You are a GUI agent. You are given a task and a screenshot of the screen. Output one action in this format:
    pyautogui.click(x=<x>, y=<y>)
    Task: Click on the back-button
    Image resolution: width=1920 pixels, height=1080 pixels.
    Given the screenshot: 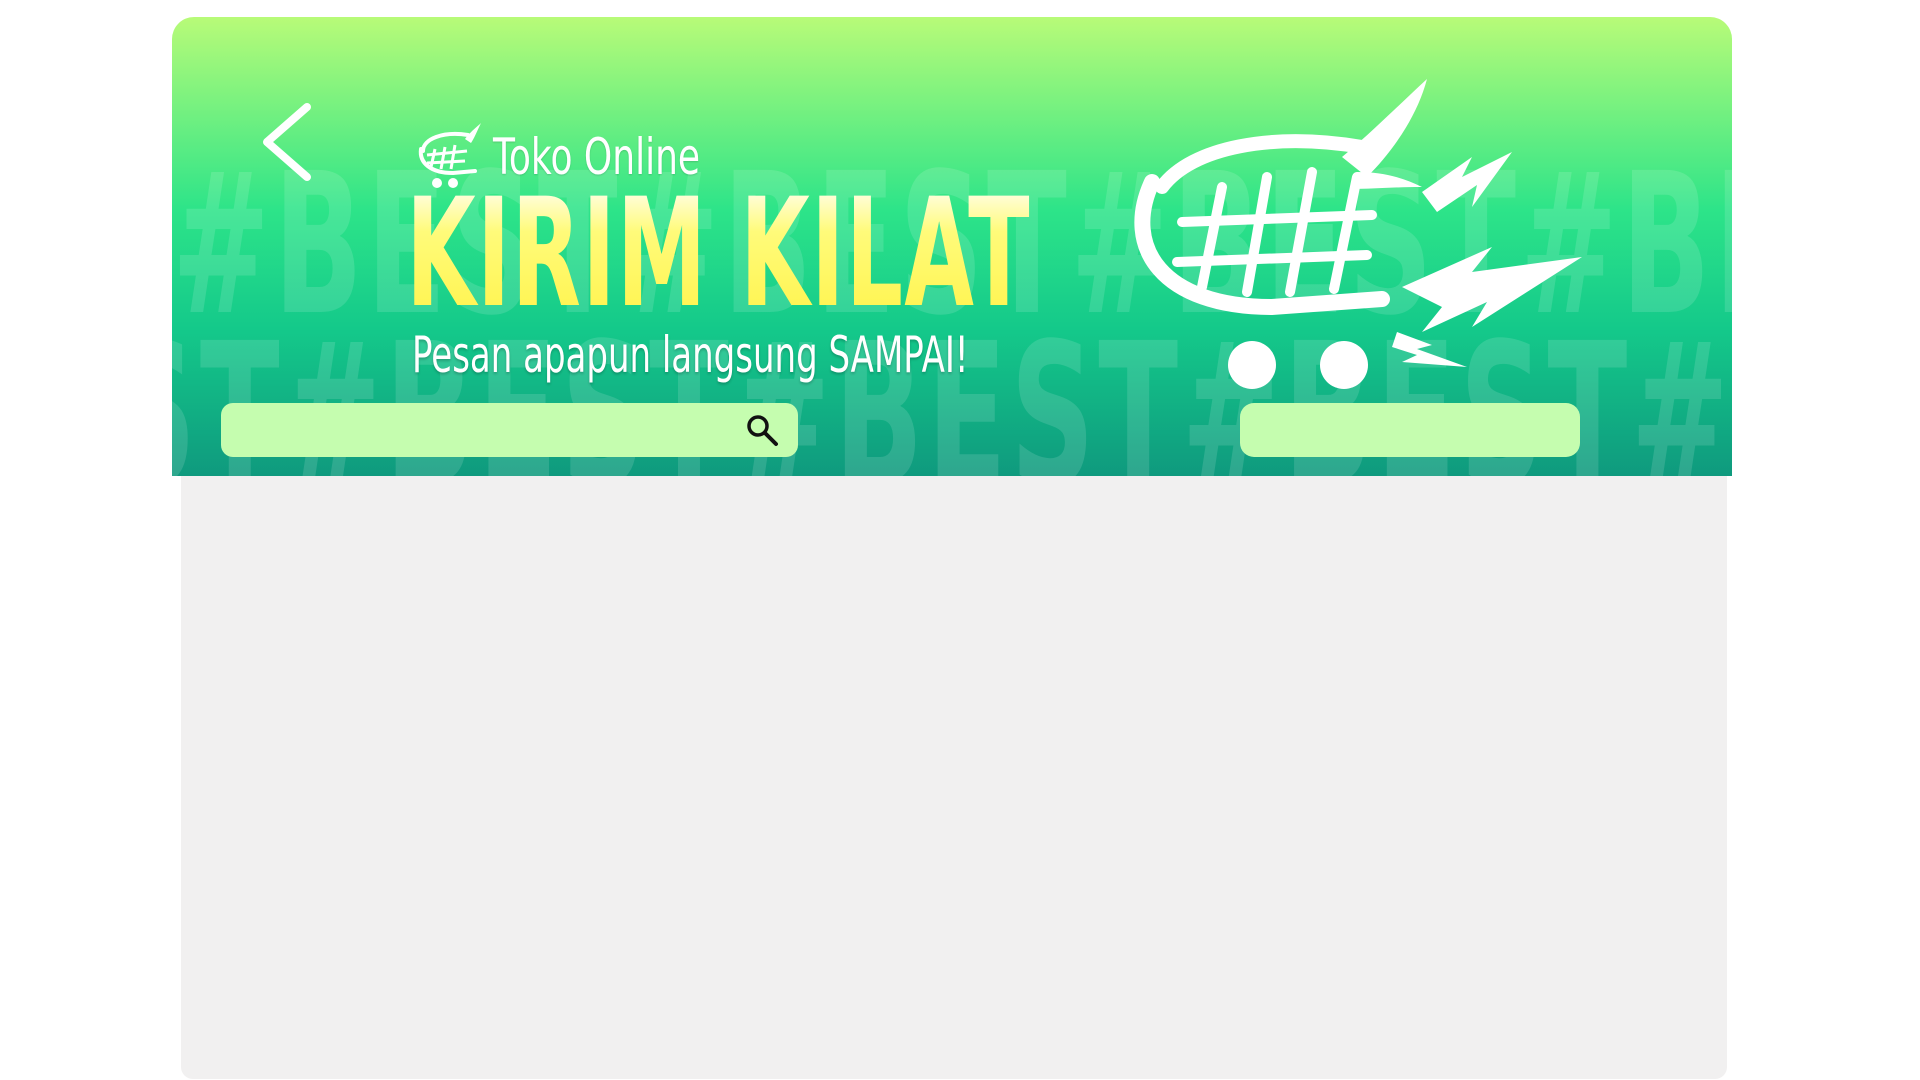 What is the action you would take?
    pyautogui.click(x=282, y=137)
    